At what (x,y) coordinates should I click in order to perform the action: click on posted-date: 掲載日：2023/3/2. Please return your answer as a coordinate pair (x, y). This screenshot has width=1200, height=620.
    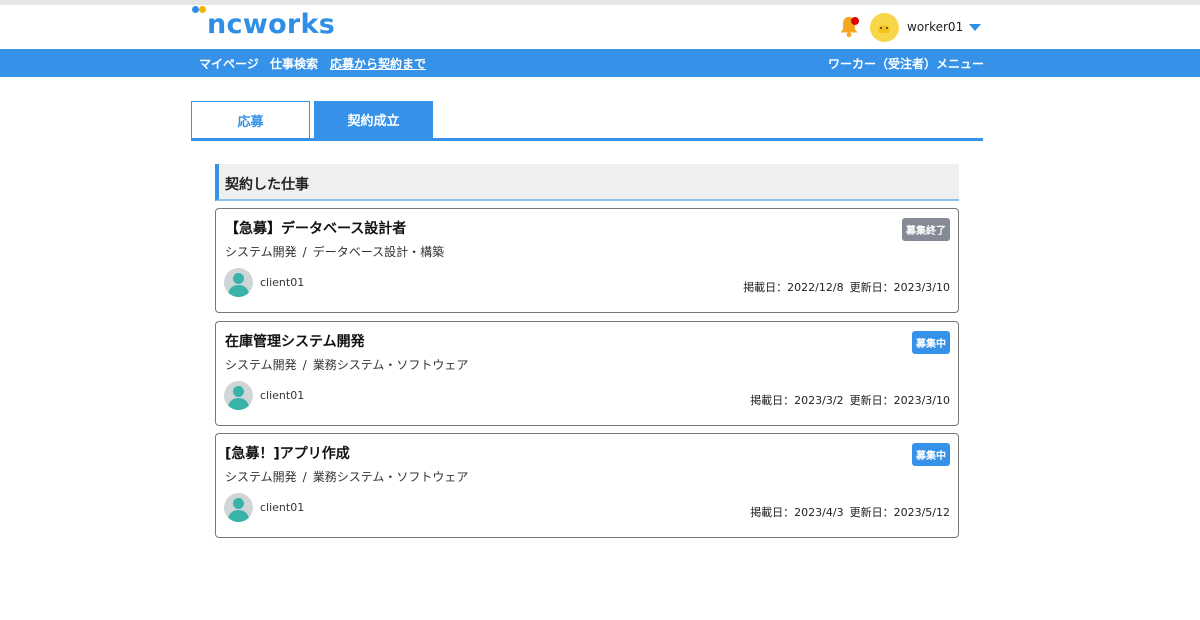
    Looking at the image, I should click on (797, 400).